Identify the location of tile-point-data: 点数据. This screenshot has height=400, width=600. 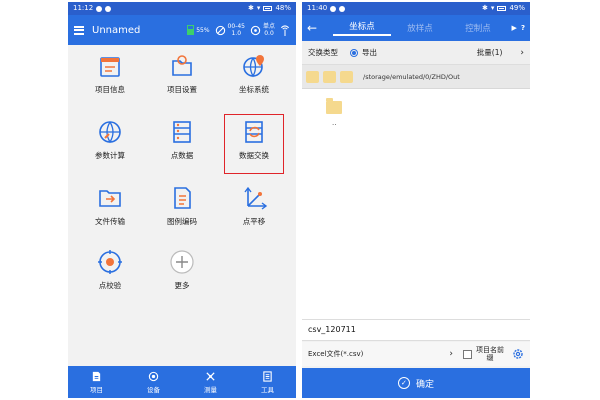
(182, 146).